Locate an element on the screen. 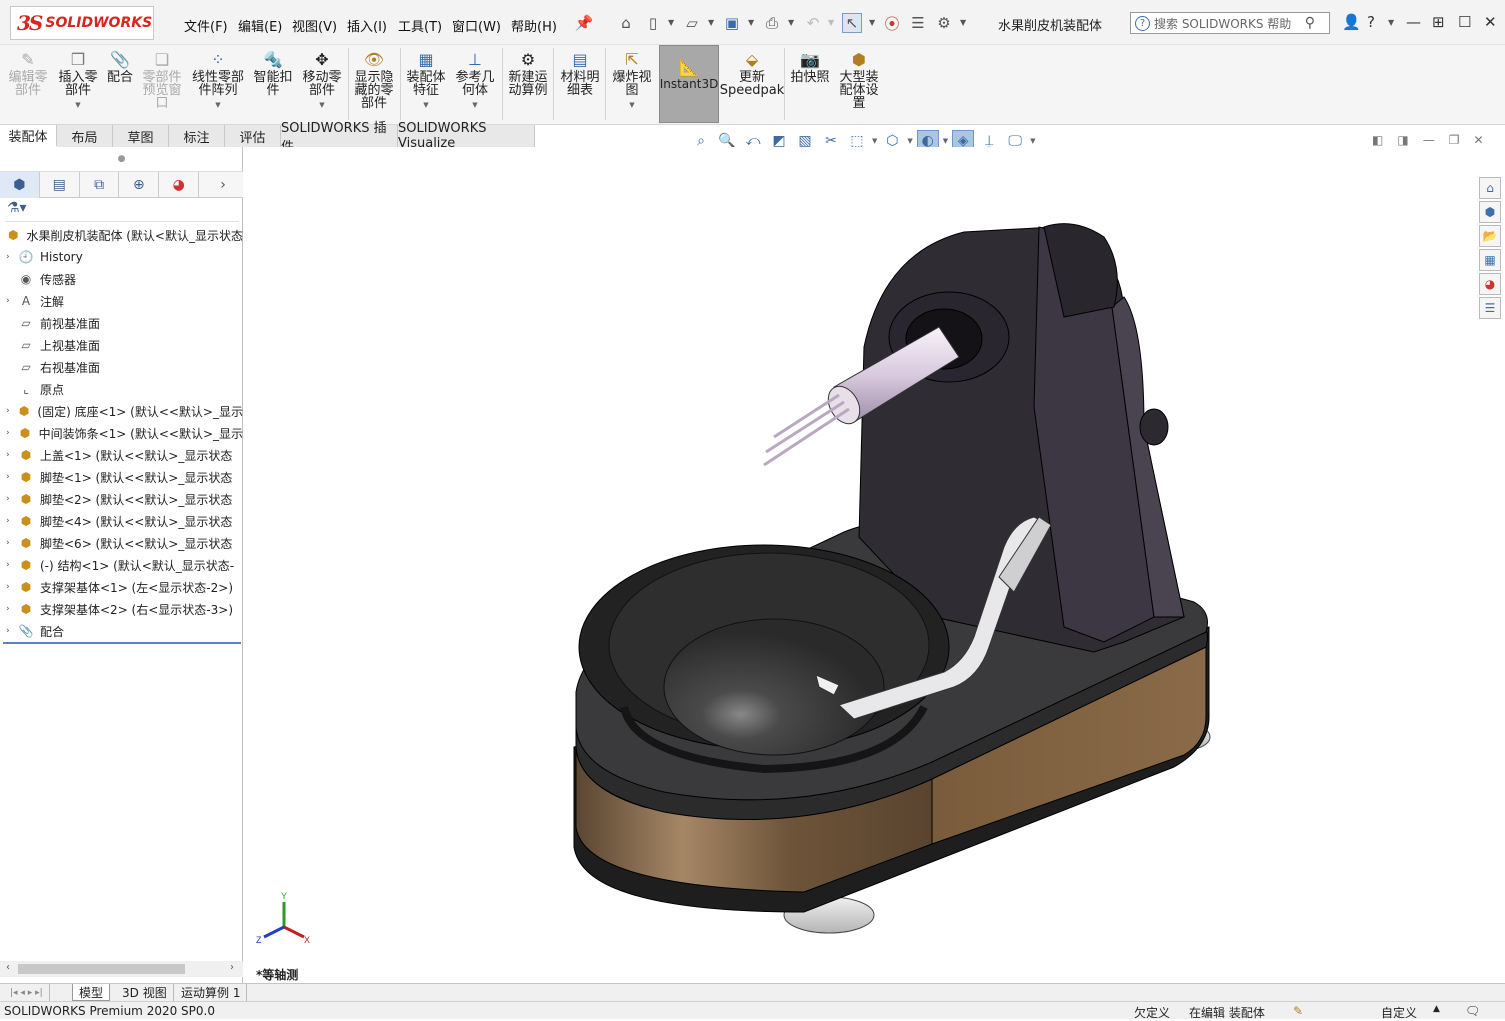 The image size is (1505, 1021). appearances-icon: ◕ is located at coordinates (1490, 284).